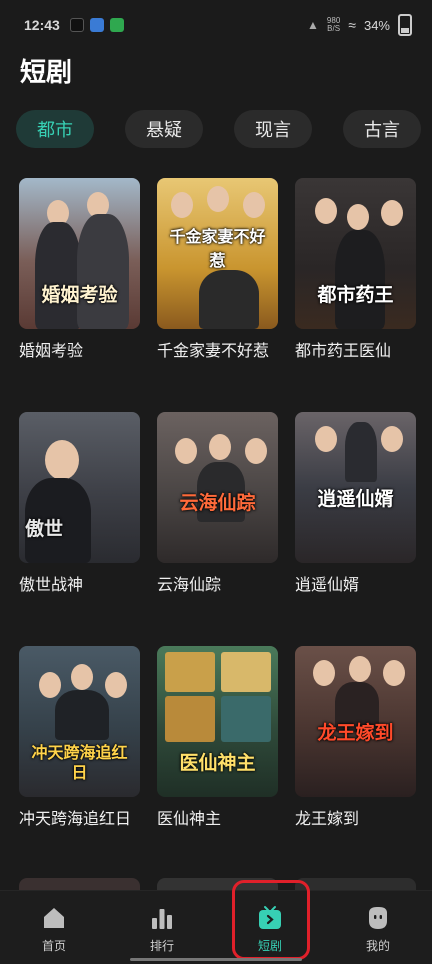 The height and width of the screenshot is (964, 432). I want to click on drama-poster: 云海仙踪, so click(217, 487).